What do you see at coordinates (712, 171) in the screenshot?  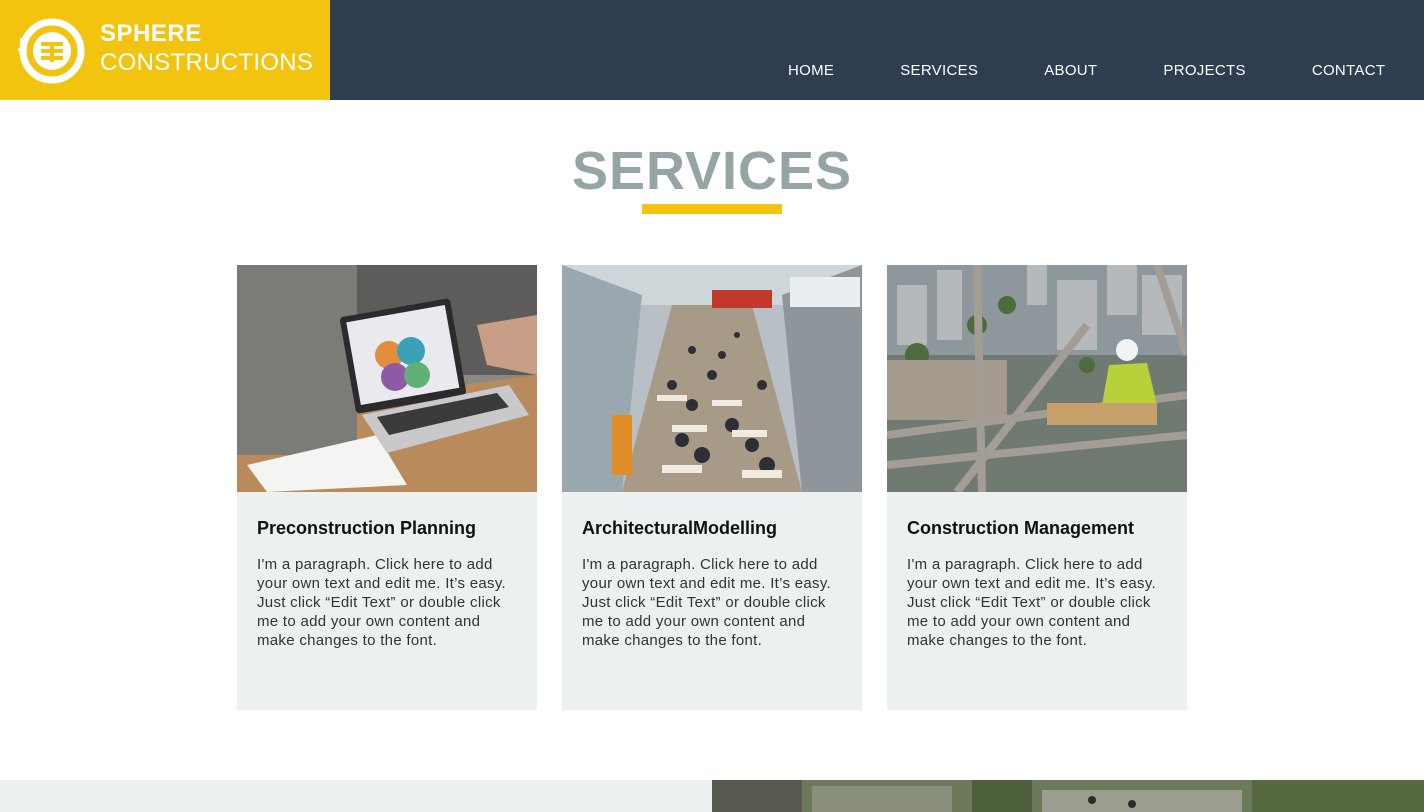 I see `section-title: SERVICES` at bounding box center [712, 171].